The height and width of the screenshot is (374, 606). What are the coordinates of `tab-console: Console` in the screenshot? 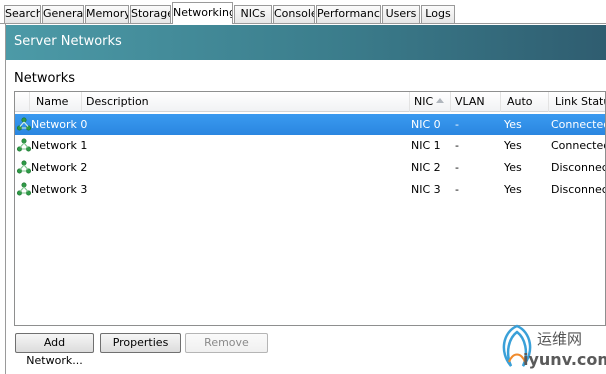 It's located at (294, 14).